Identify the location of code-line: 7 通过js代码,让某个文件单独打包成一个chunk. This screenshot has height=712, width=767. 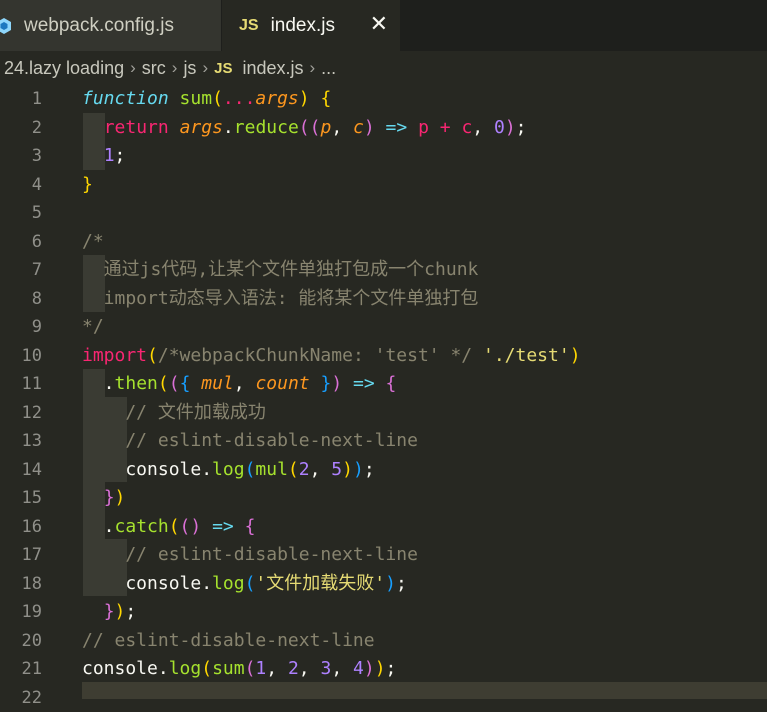
(383, 270).